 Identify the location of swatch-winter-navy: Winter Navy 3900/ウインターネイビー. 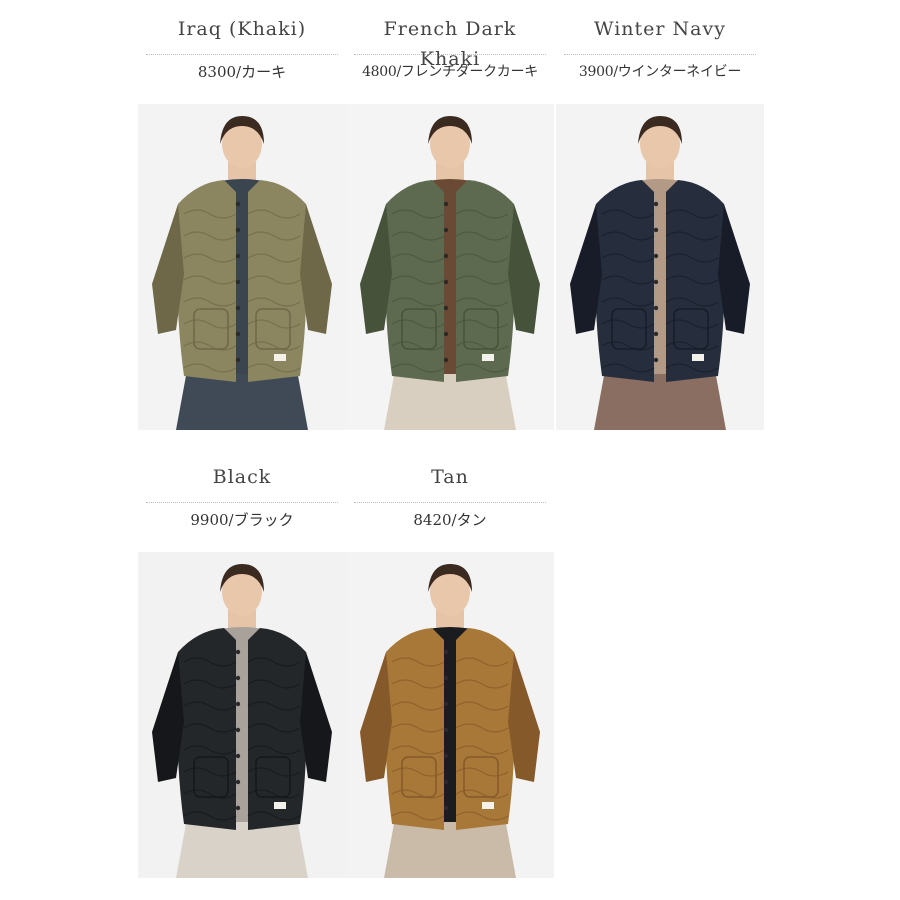
(660, 222).